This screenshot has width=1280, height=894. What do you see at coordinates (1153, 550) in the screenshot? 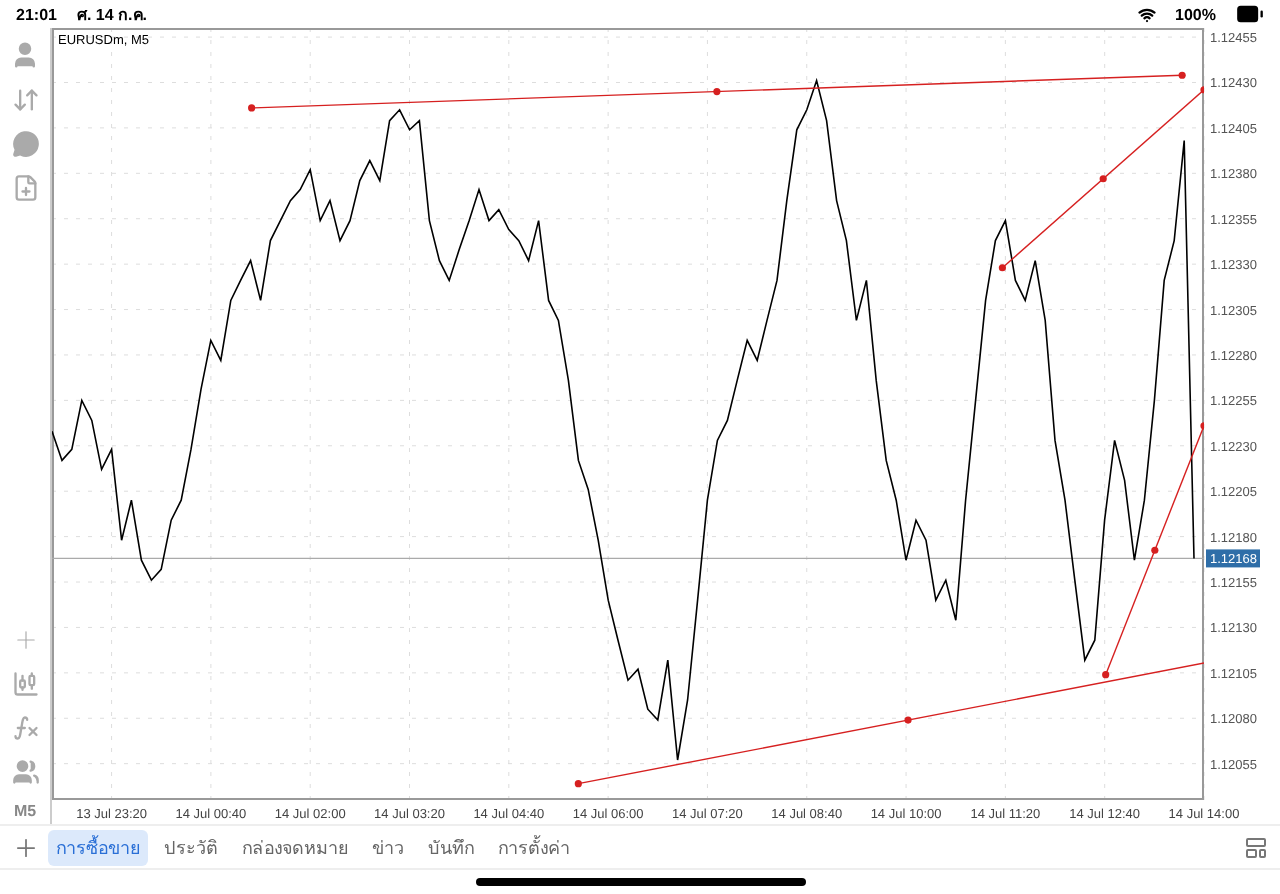
I see `trend-line` at bounding box center [1153, 550].